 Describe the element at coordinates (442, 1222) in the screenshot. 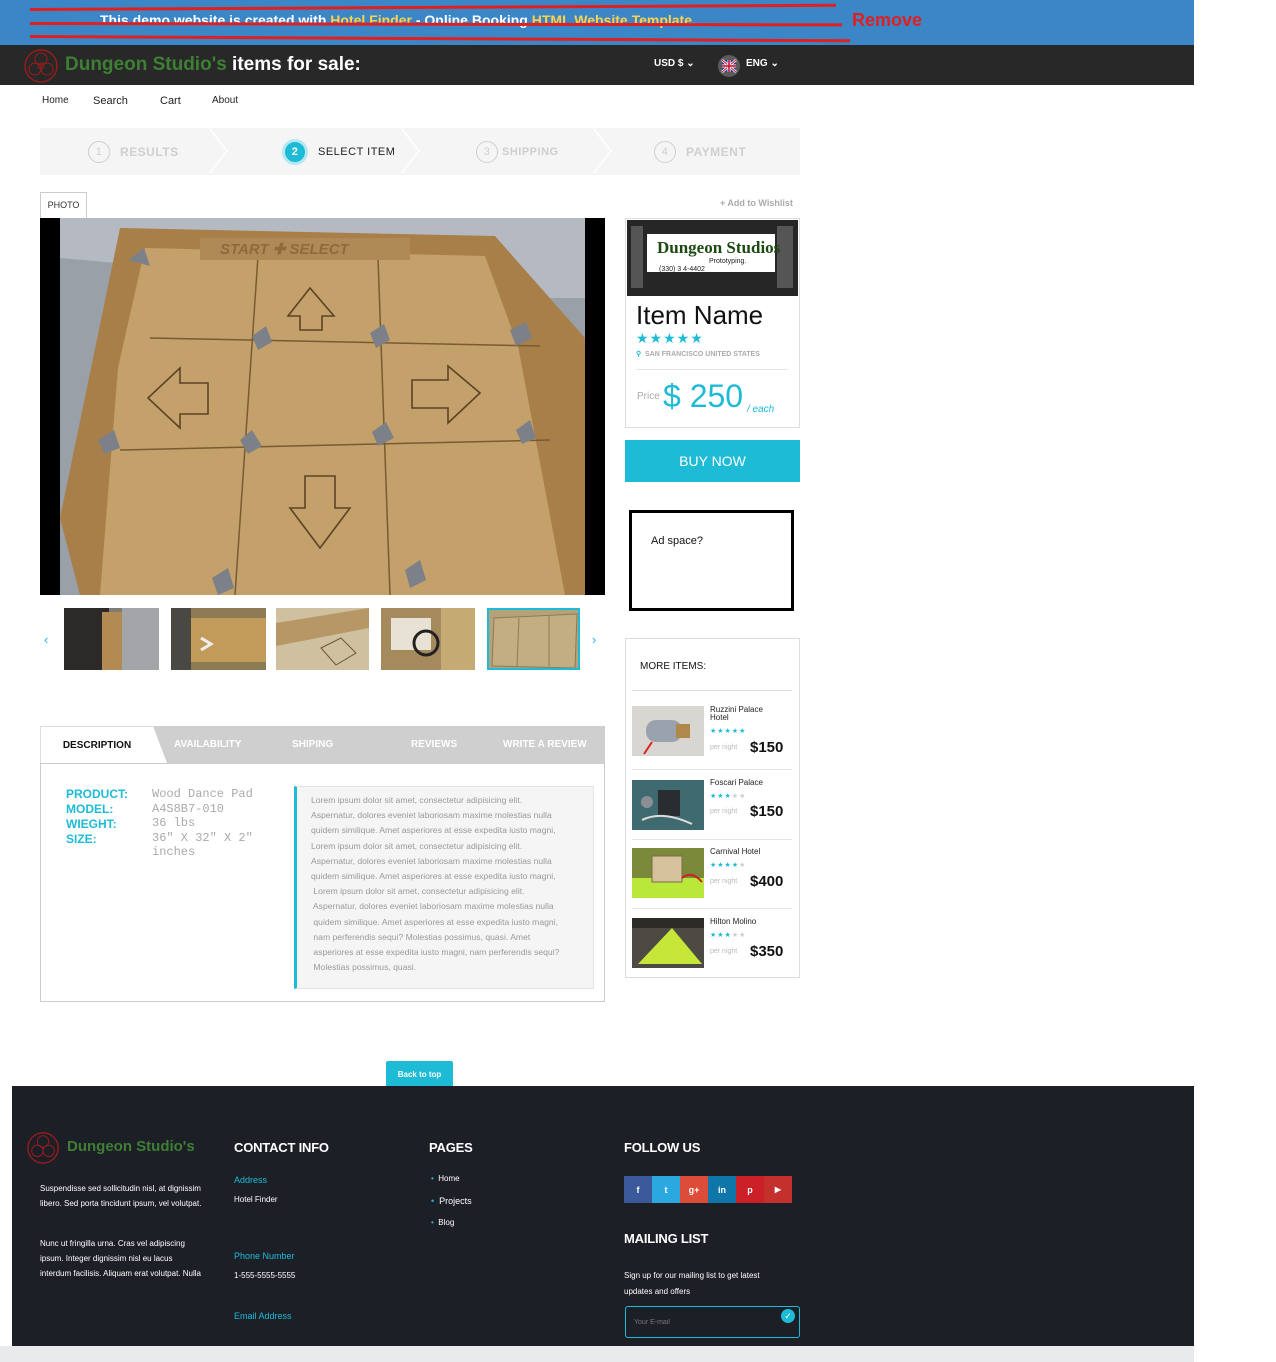

I see `footer-link-blog: • Blog` at that location.